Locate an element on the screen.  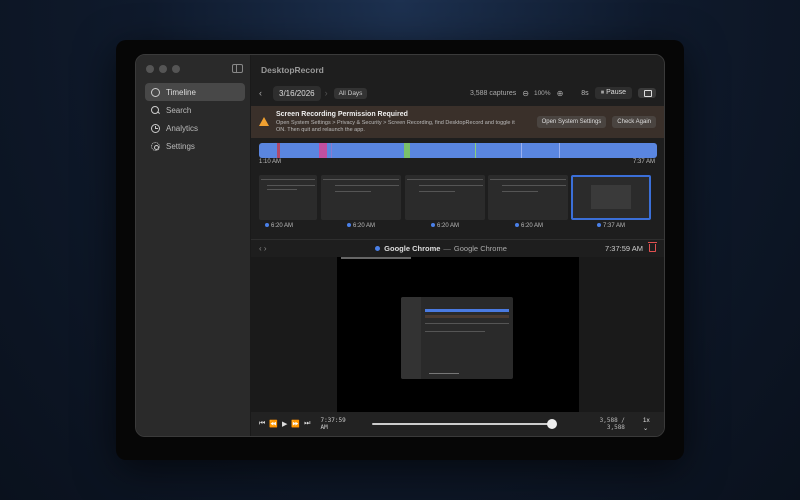
sidebar-item-label: Timeline is located at coordinates (181, 92).